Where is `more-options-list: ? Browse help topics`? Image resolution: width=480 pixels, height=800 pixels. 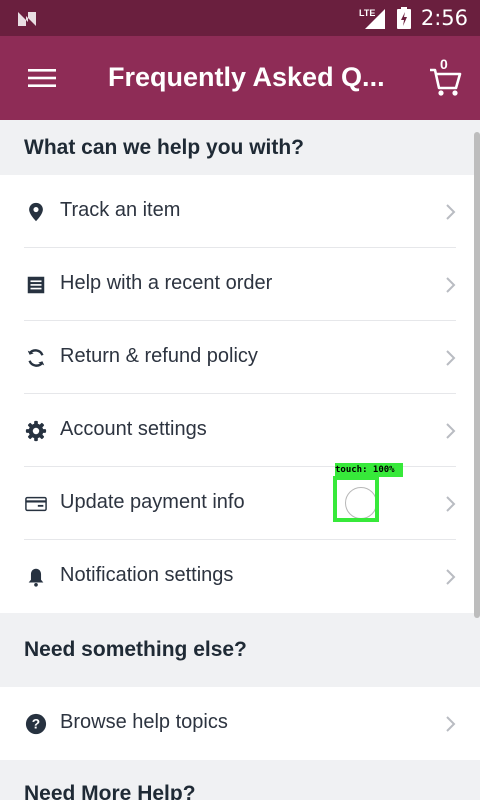
more-options-list: ? Browse help topics is located at coordinates (240, 723).